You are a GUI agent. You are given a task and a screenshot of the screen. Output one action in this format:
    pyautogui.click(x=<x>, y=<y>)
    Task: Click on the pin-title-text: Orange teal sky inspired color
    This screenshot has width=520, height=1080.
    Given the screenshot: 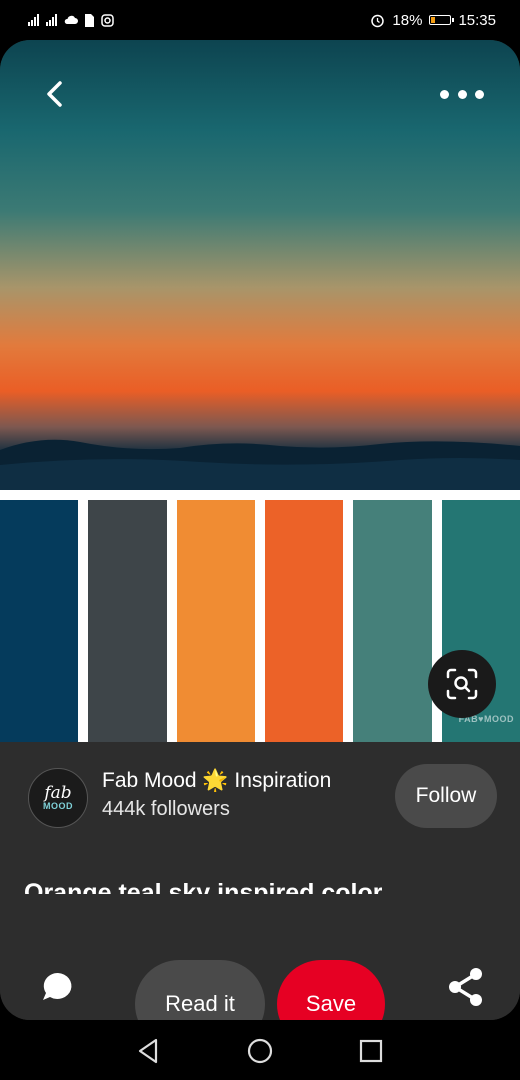 What is the action you would take?
    pyautogui.click(x=203, y=887)
    